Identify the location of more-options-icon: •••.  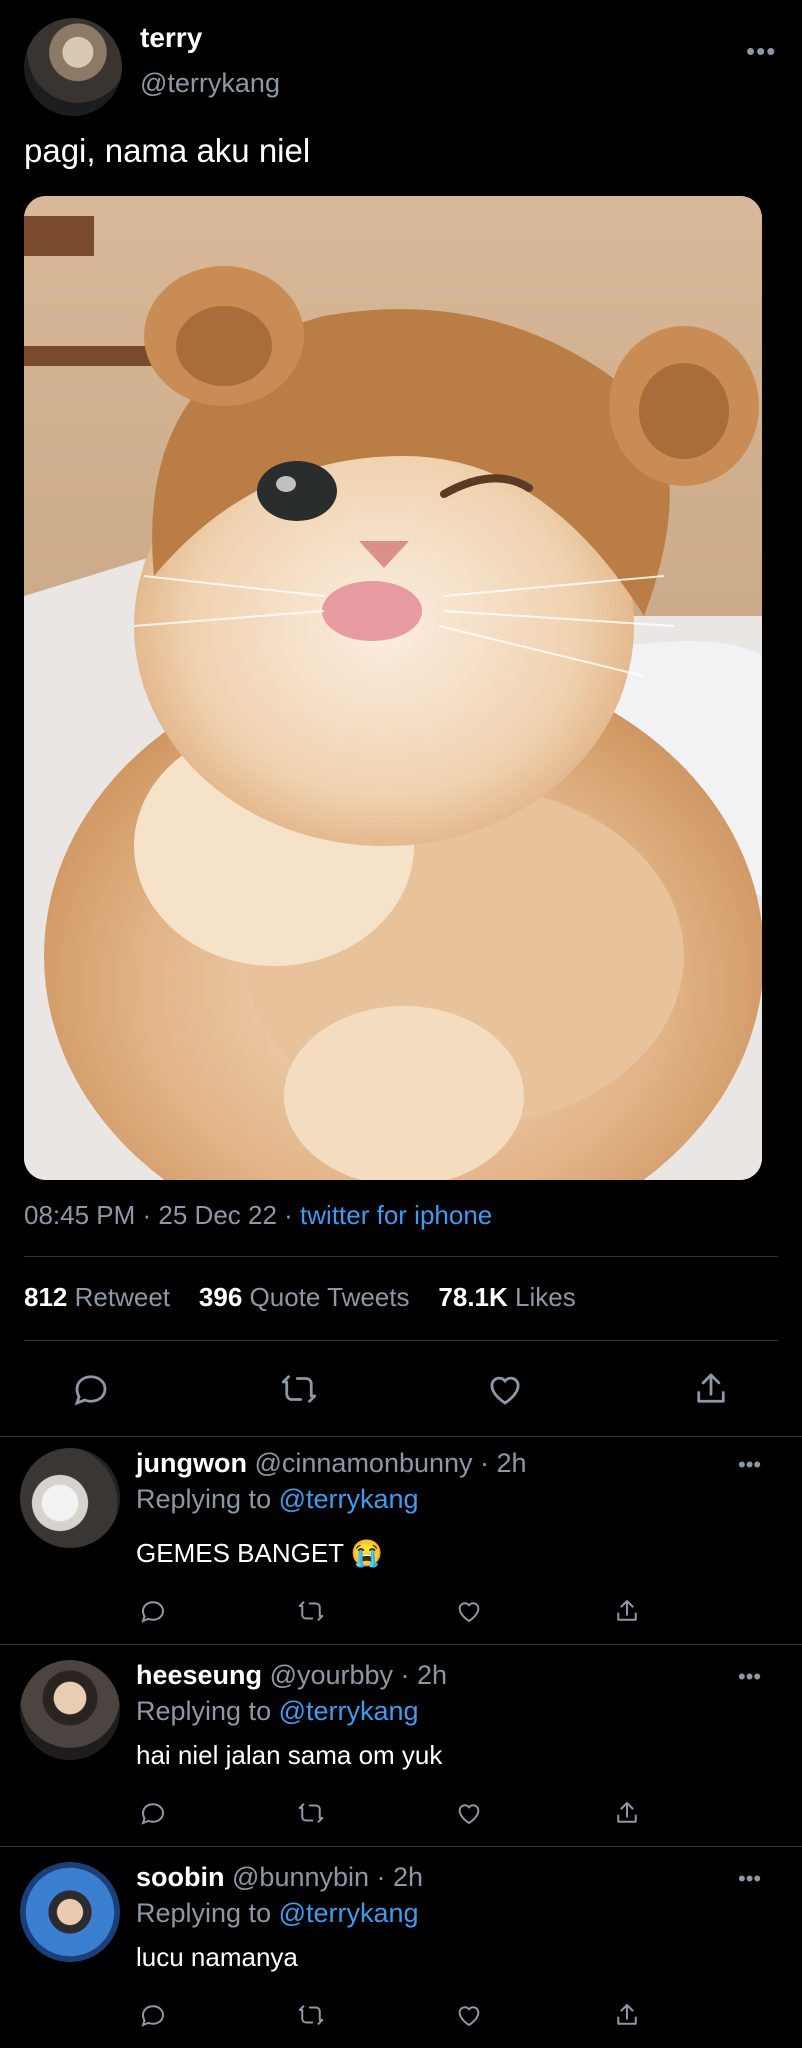
(761, 51).